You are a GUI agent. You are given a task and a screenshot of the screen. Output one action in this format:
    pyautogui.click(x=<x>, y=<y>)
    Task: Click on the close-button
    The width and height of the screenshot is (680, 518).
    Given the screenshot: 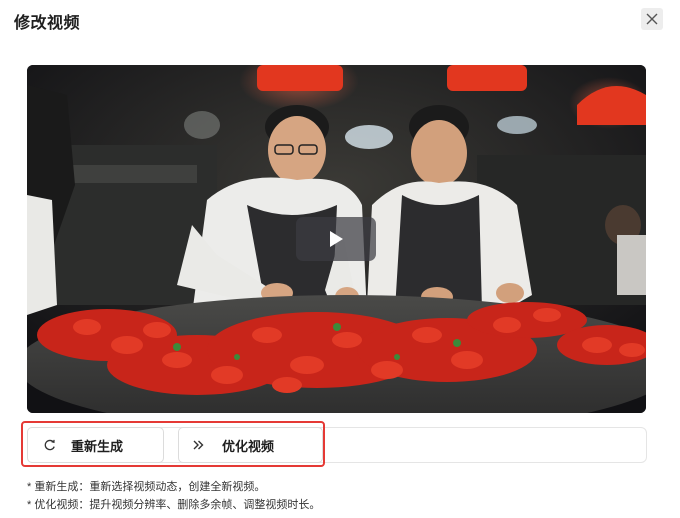 What is the action you would take?
    pyautogui.click(x=652, y=19)
    